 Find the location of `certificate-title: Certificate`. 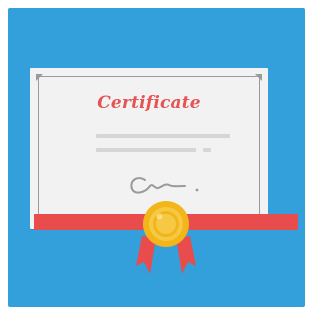

certificate-title: Certificate is located at coordinates (149, 103).